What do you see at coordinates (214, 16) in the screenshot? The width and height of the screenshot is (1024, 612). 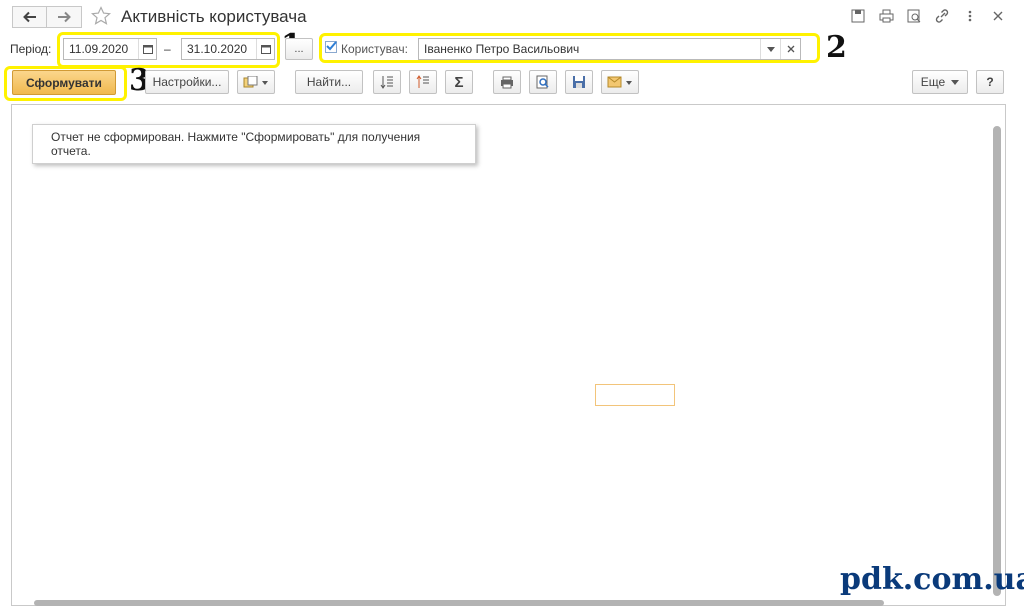 I see `window-title: Активність користувача` at bounding box center [214, 16].